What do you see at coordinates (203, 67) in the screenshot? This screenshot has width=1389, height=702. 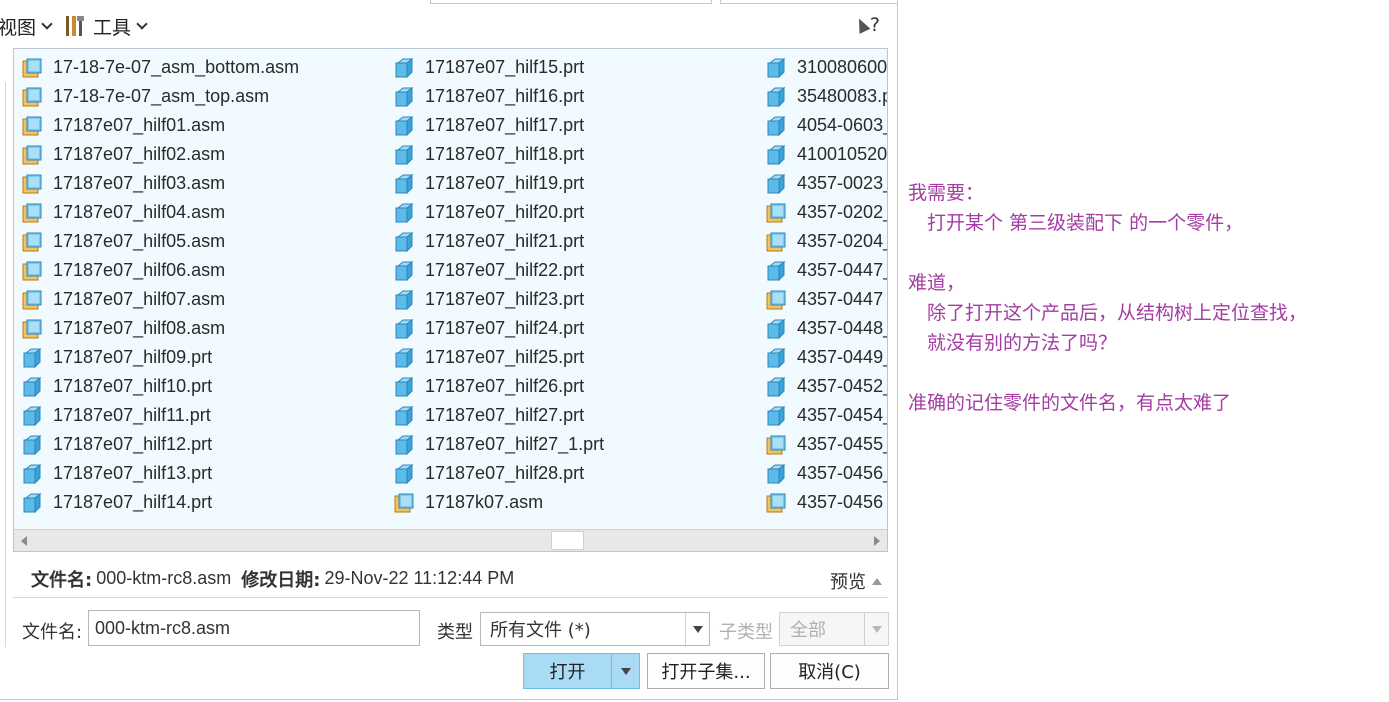 I see `file-list-item: 17-18-7e-07_asm_bottom.asm` at bounding box center [203, 67].